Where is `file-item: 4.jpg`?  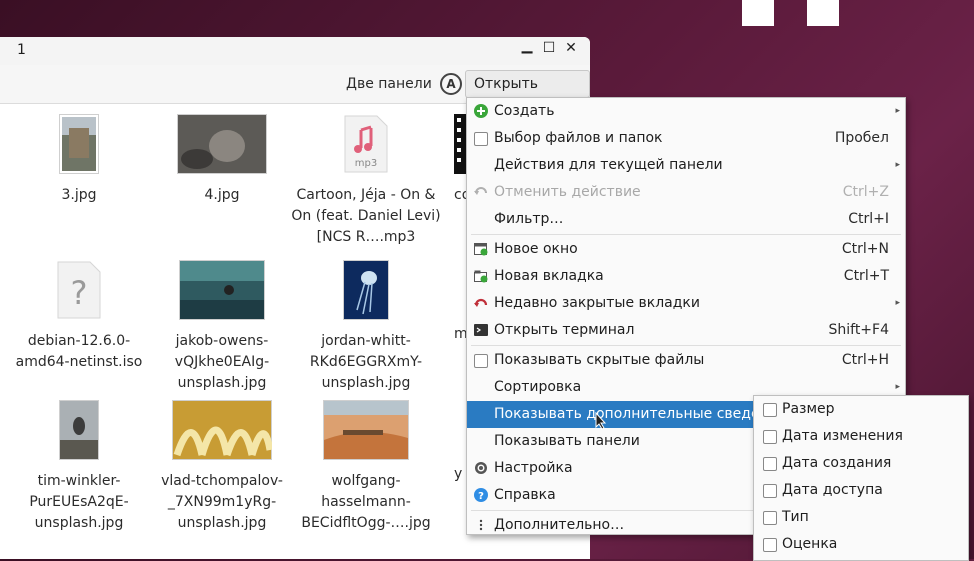
file-item: 4.jpg is located at coordinates (222, 160).